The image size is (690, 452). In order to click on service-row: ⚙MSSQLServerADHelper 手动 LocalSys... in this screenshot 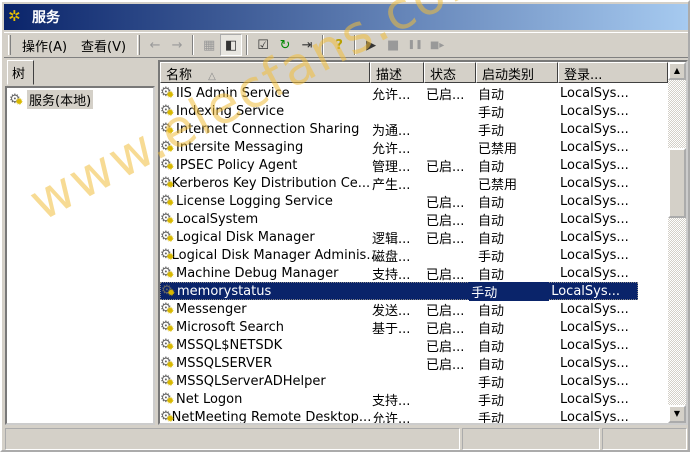, I will do `click(414, 382)`.